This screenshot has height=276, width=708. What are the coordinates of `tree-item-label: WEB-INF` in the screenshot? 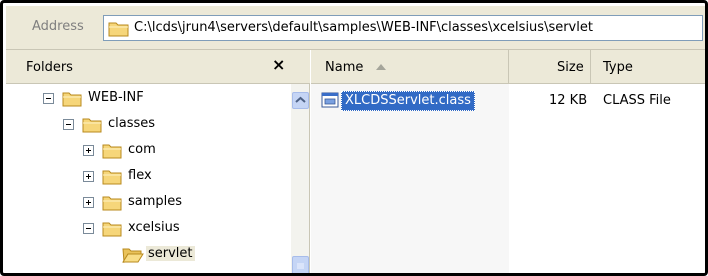 It's located at (116, 97).